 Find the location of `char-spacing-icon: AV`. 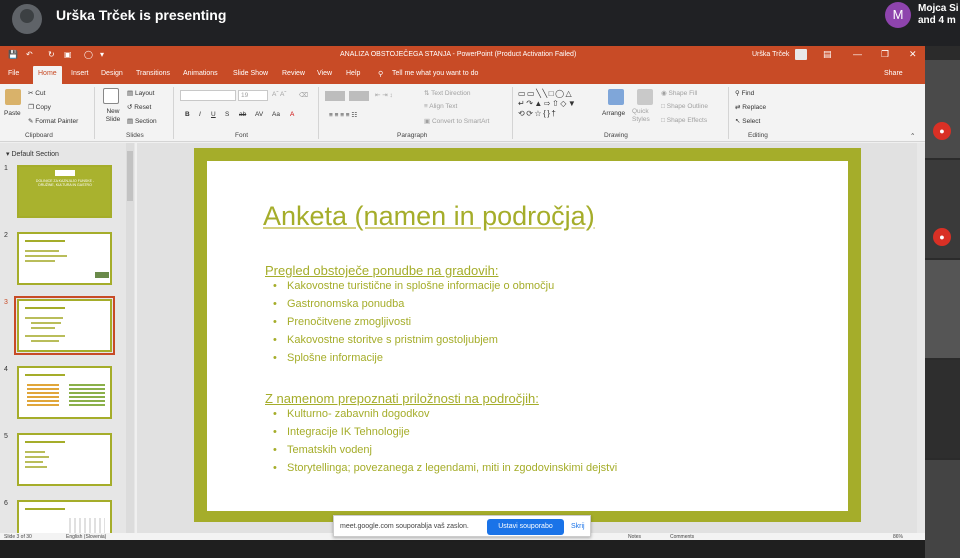

char-spacing-icon: AV is located at coordinates (259, 114).